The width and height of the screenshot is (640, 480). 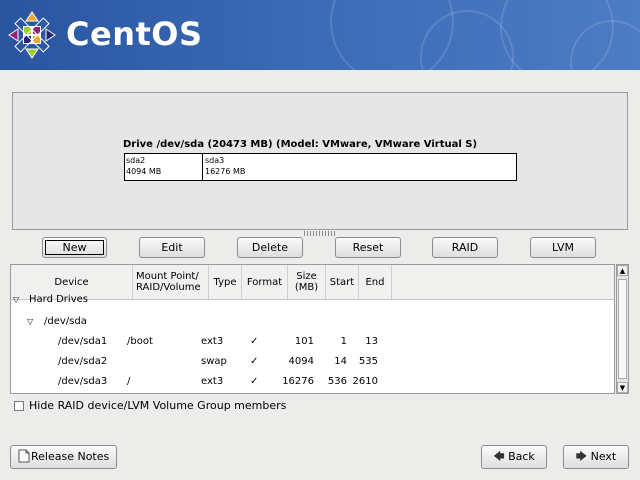 What do you see at coordinates (343, 341) in the screenshot?
I see `cell-start: 1` at bounding box center [343, 341].